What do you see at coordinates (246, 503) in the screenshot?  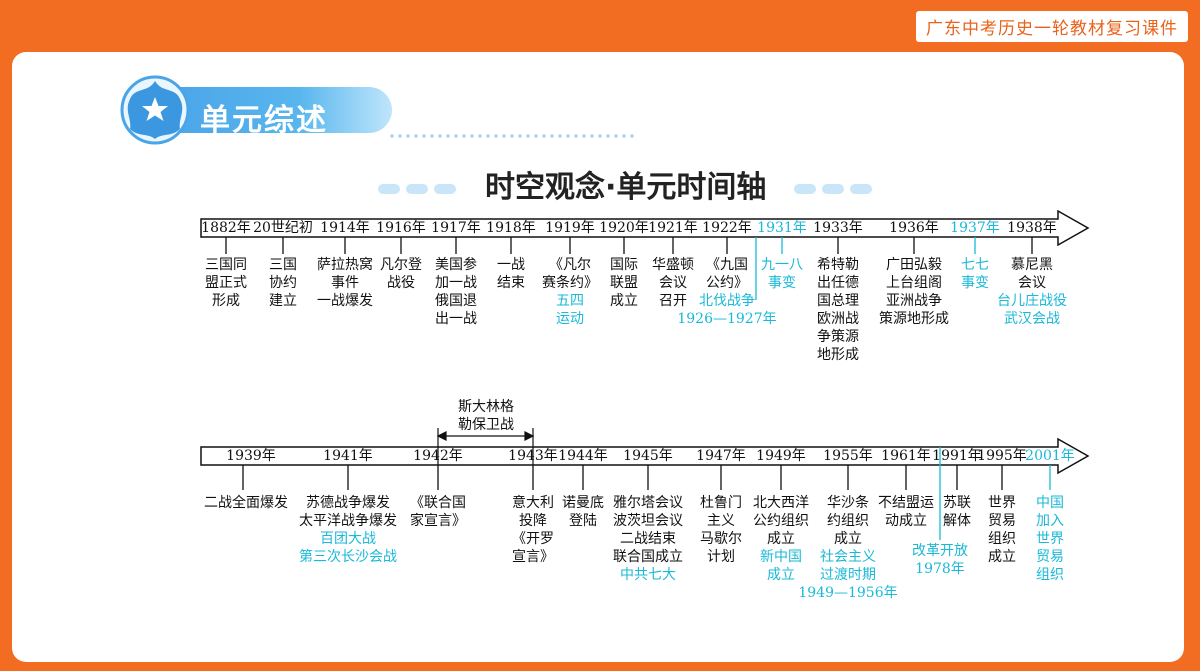 I see `event-label: 二战全面爆发` at bounding box center [246, 503].